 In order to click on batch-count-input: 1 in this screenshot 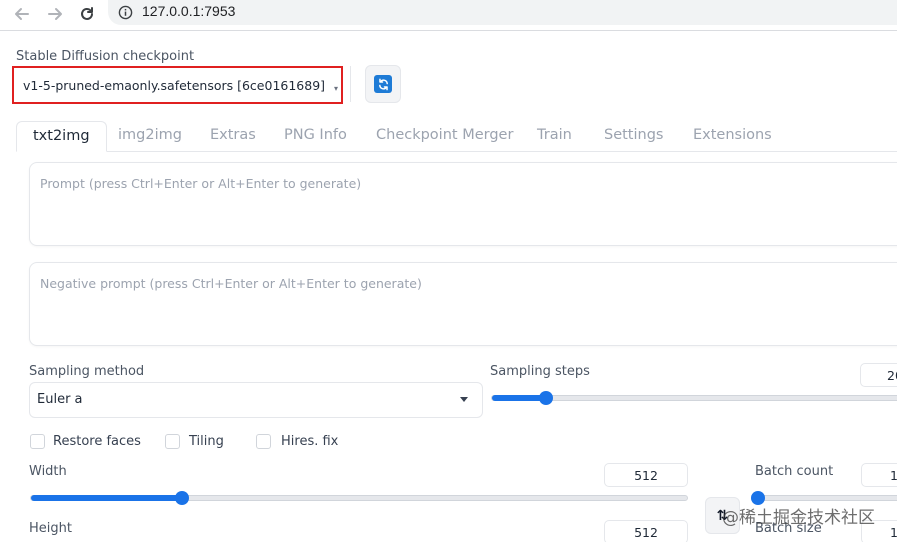, I will do `click(879, 475)`.